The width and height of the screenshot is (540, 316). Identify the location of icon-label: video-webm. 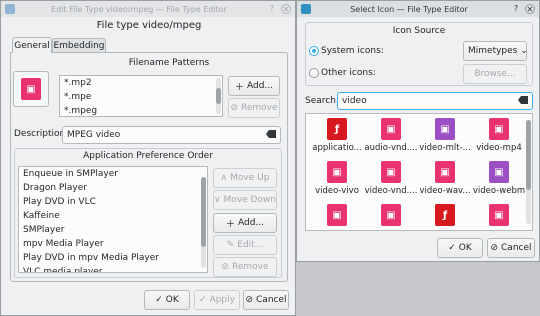
(499, 191).